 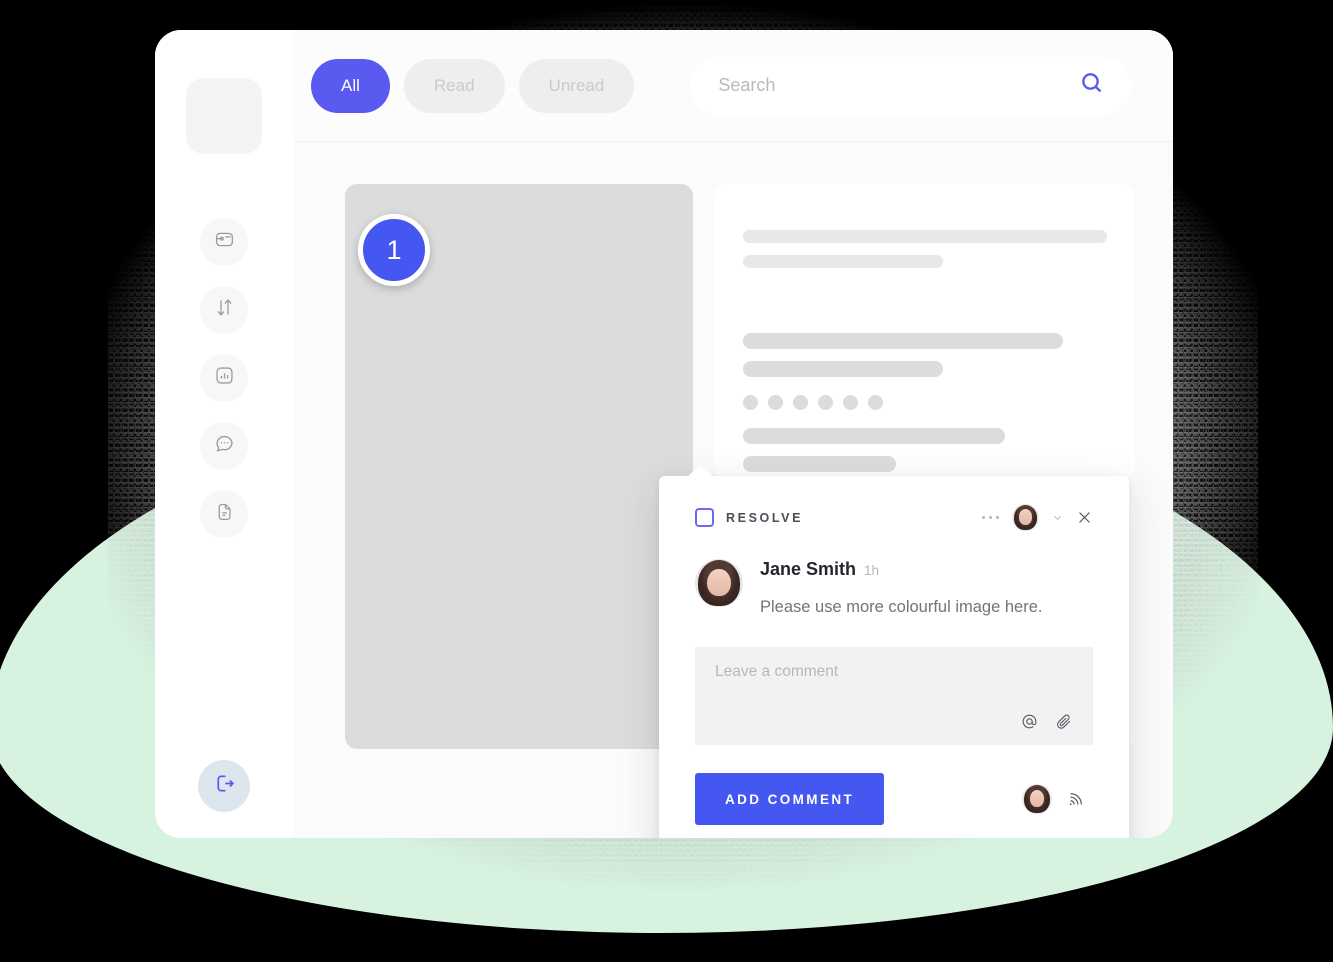 I want to click on search-input: Search, so click(x=910, y=85).